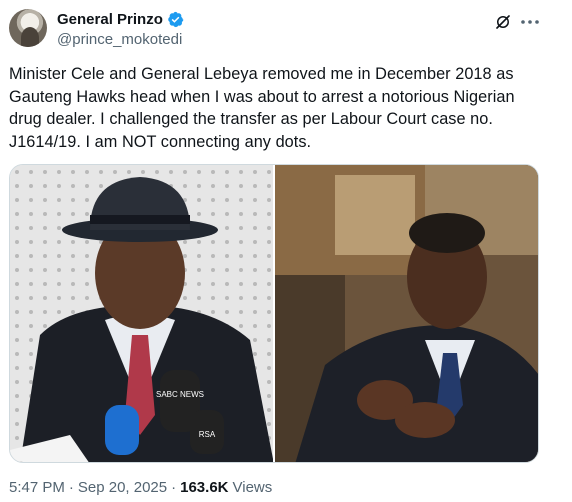 The height and width of the screenshot is (502, 572). Describe the element at coordinates (122, 487) in the screenshot. I see `tweet-date: Sep 20, 2025` at that location.